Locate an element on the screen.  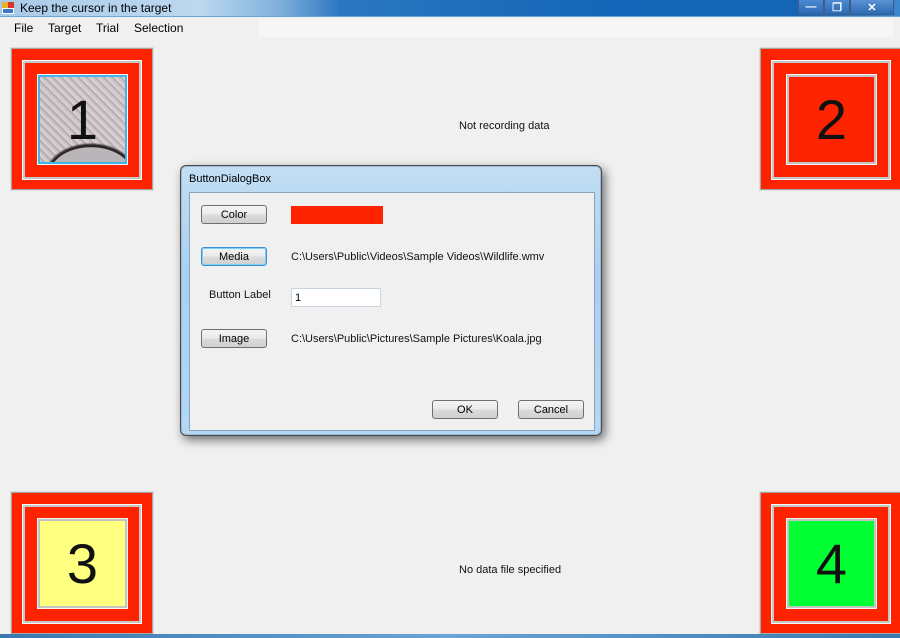
minimize-button: — is located at coordinates (811, 7).